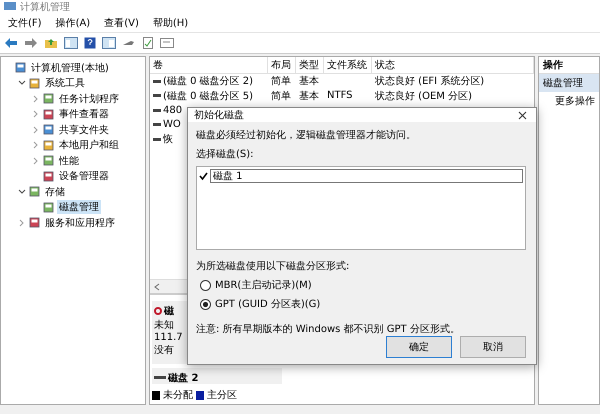 This screenshot has height=414, width=600. What do you see at coordinates (79, 207) in the screenshot?
I see `tree-item: 磁盘管理` at bounding box center [79, 207].